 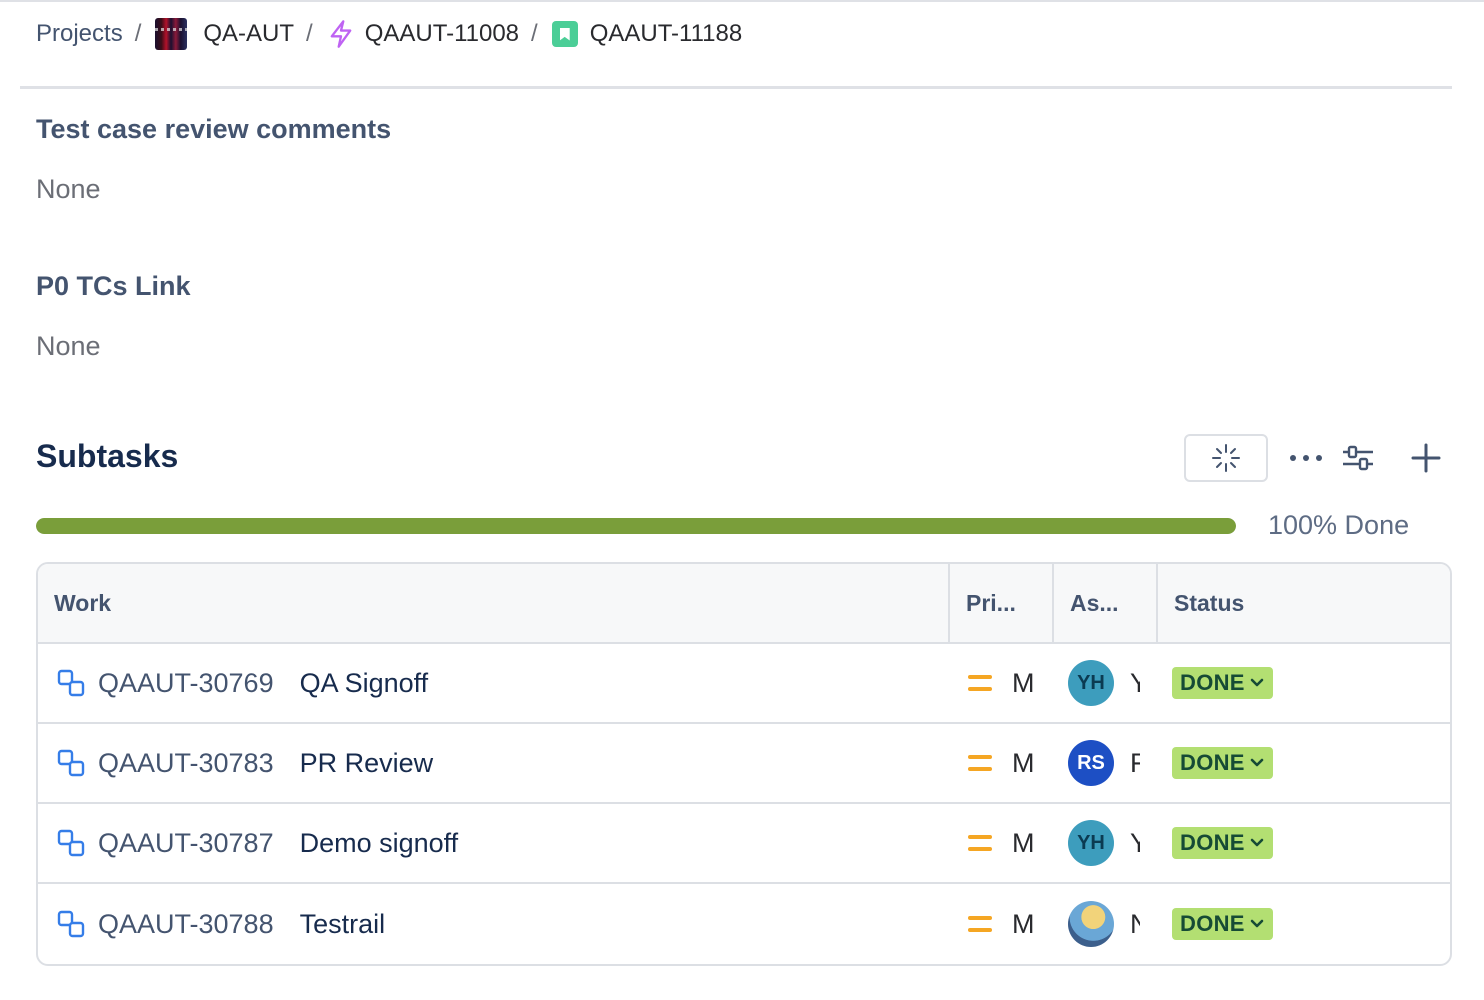 What do you see at coordinates (364, 683) in the screenshot?
I see `subtask-summary: QA Signoff` at bounding box center [364, 683].